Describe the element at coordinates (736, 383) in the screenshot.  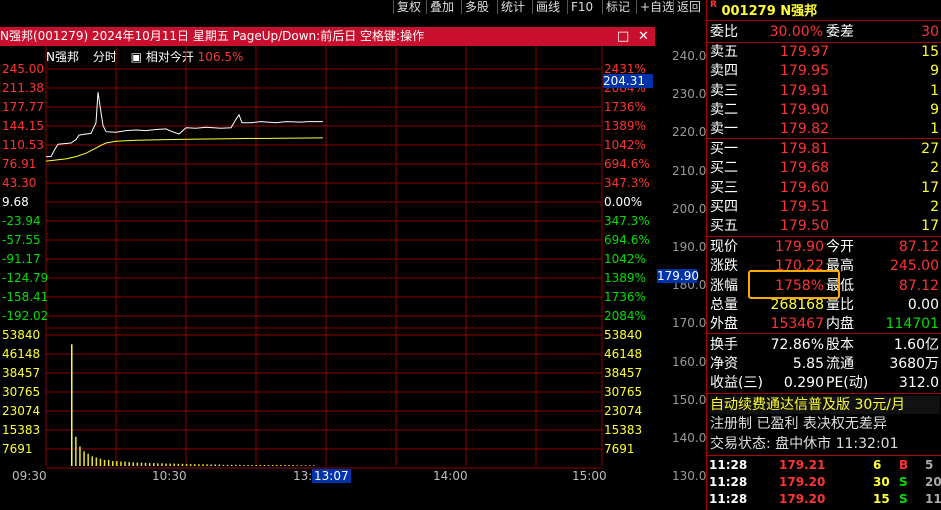
I see `stat-label: 收益(三)` at that location.